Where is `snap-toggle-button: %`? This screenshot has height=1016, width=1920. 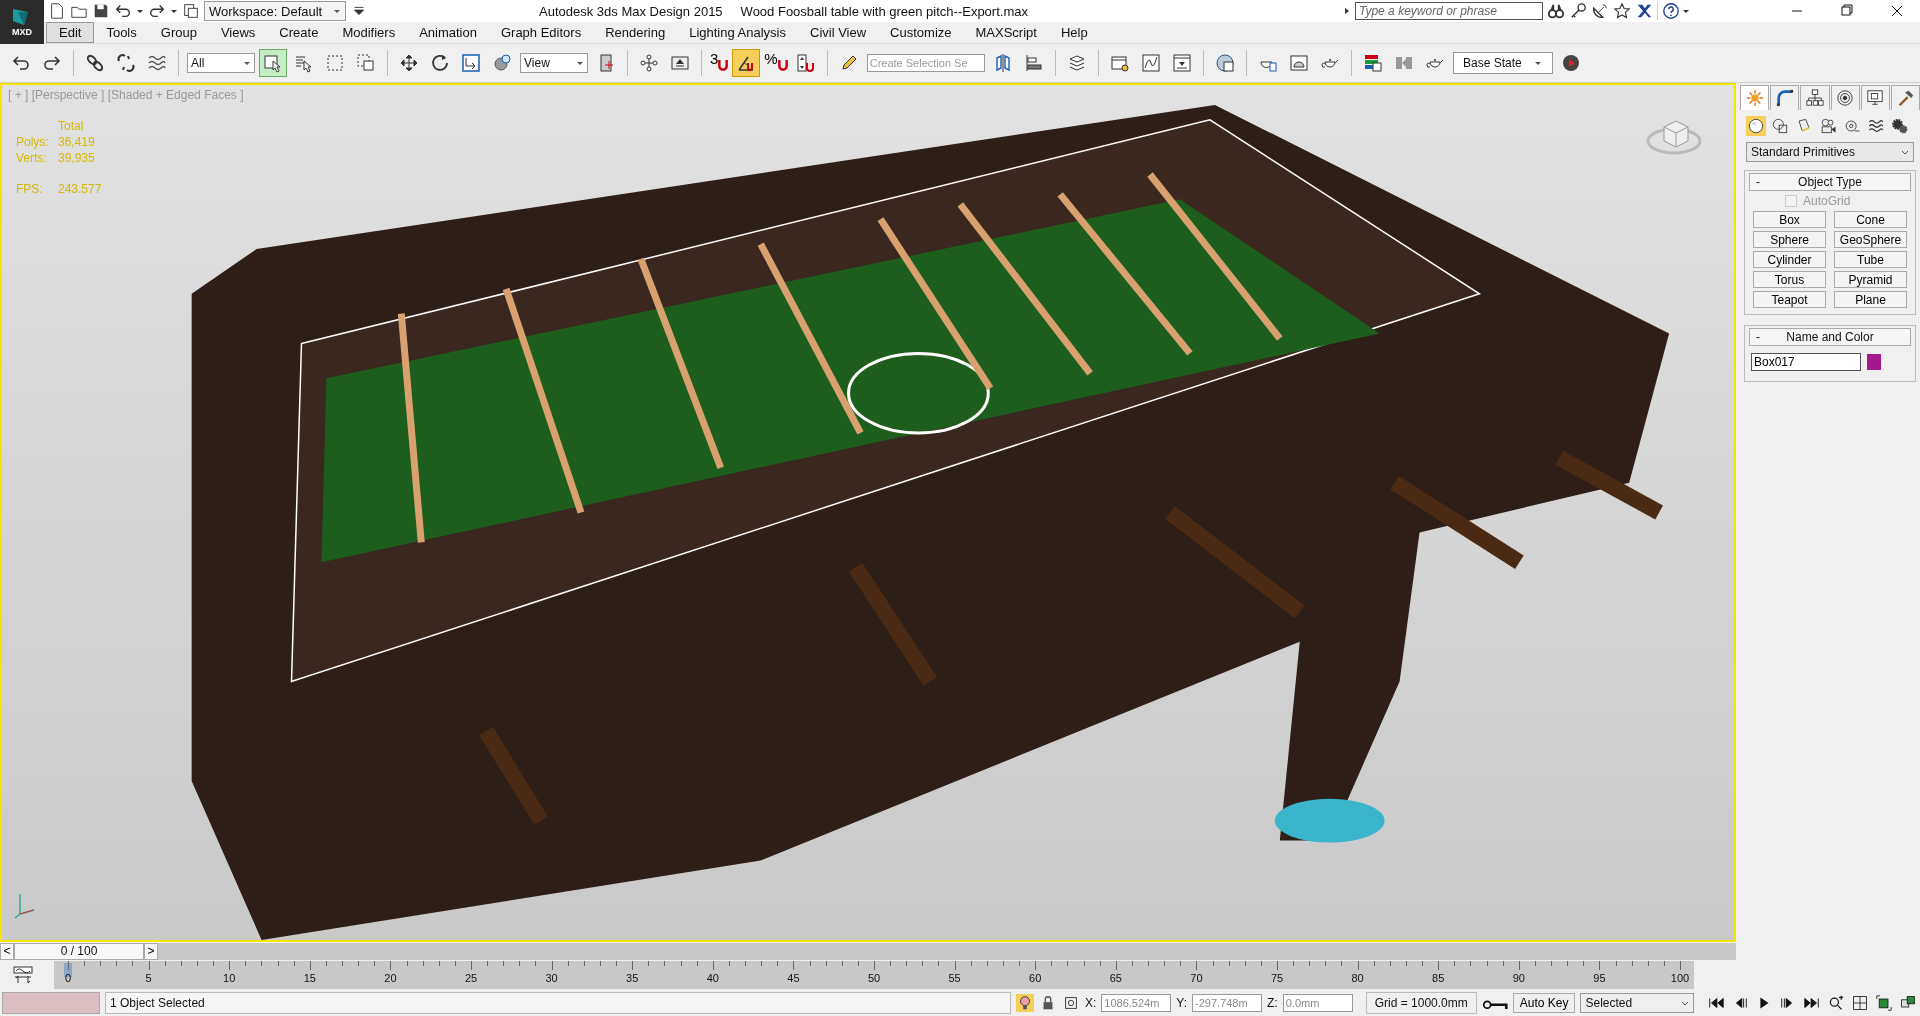 snap-toggle-button: % is located at coordinates (776, 63).